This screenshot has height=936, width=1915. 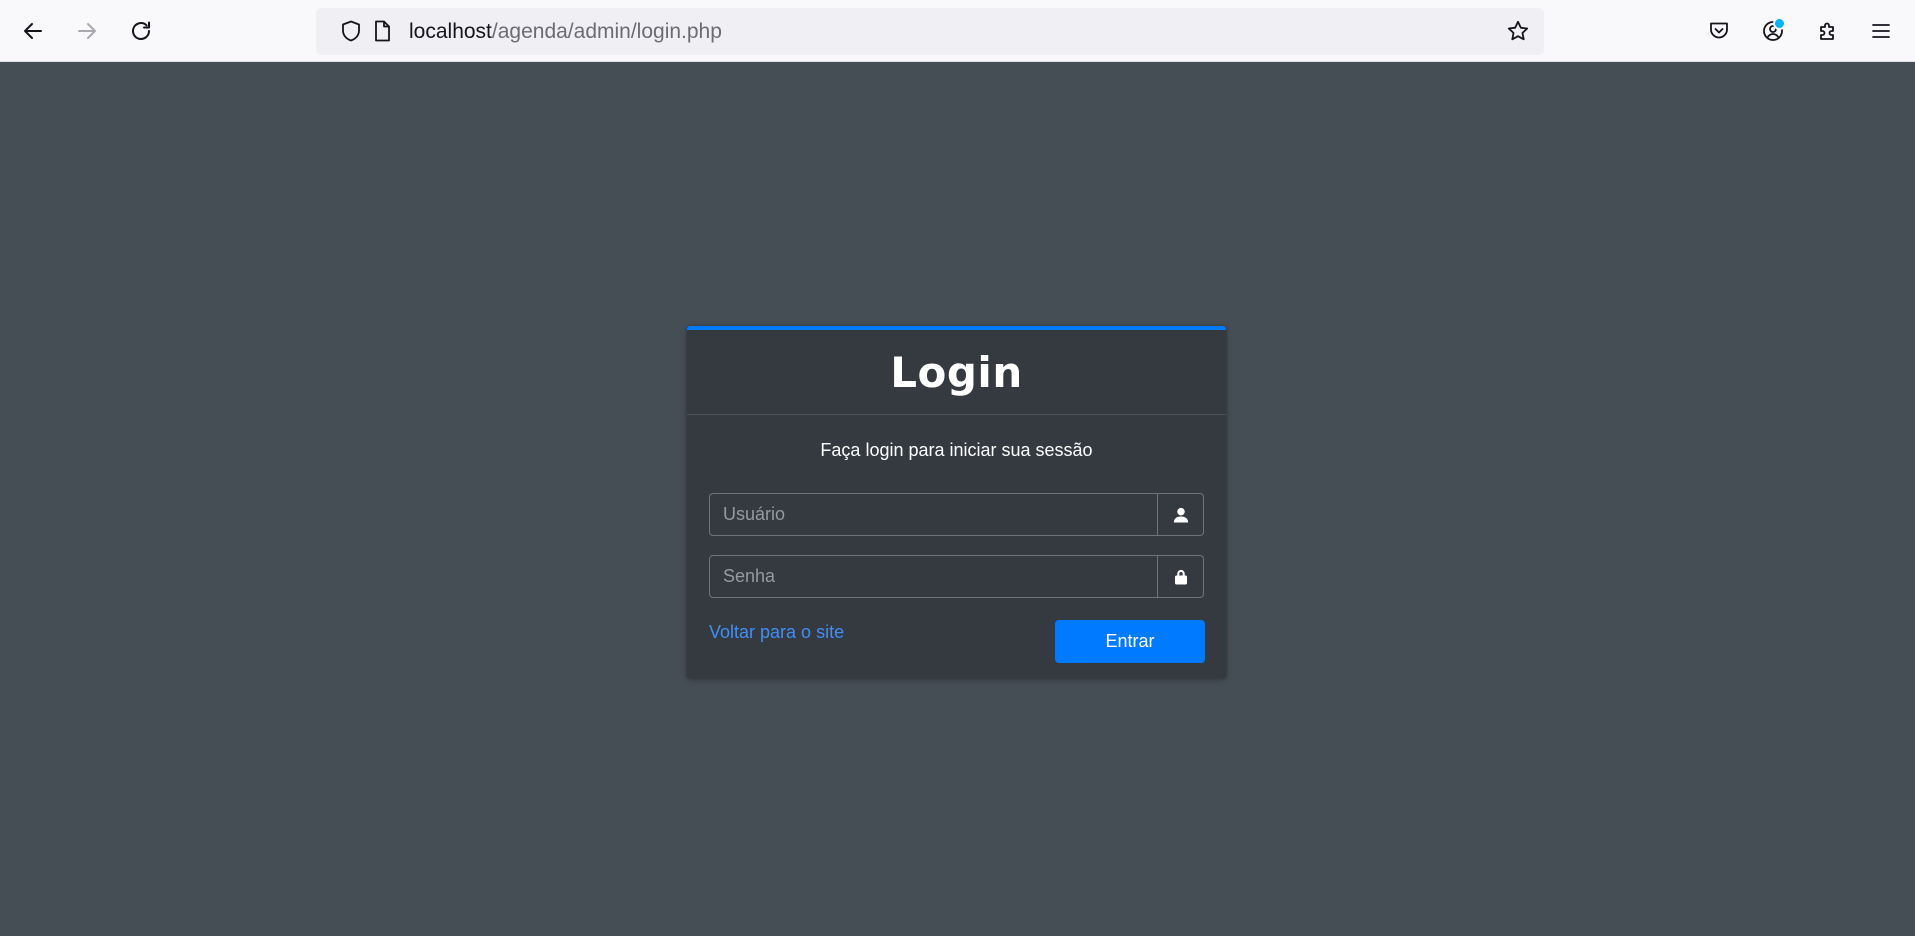 What do you see at coordinates (933, 514) in the screenshot?
I see `username-input` at bounding box center [933, 514].